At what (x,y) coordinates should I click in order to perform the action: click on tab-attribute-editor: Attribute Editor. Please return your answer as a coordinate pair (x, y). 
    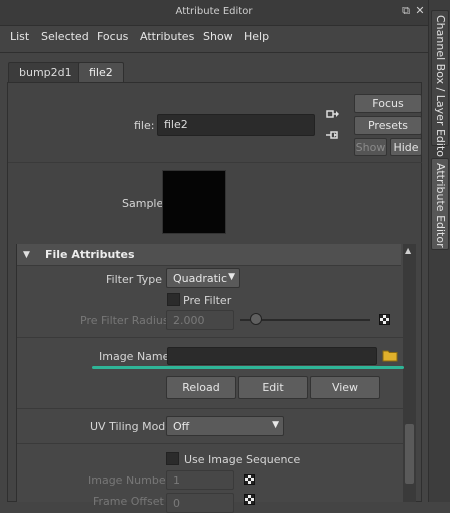
    Looking at the image, I should click on (440, 204).